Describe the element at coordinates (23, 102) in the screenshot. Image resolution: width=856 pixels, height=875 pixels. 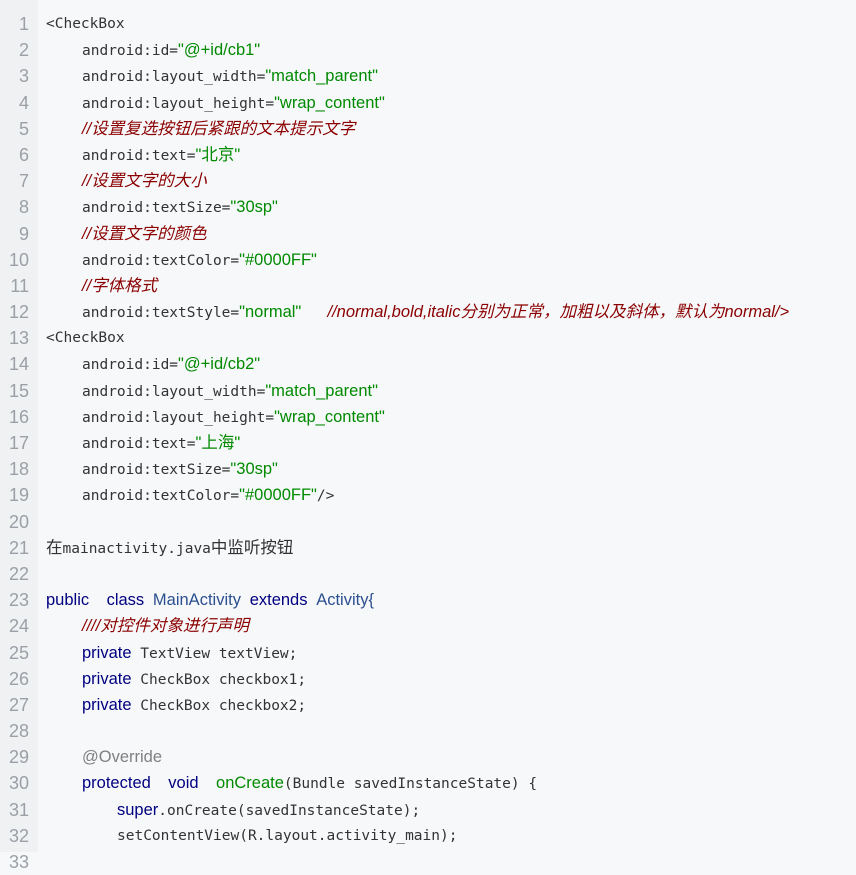
I see `line-number: 4` at that location.